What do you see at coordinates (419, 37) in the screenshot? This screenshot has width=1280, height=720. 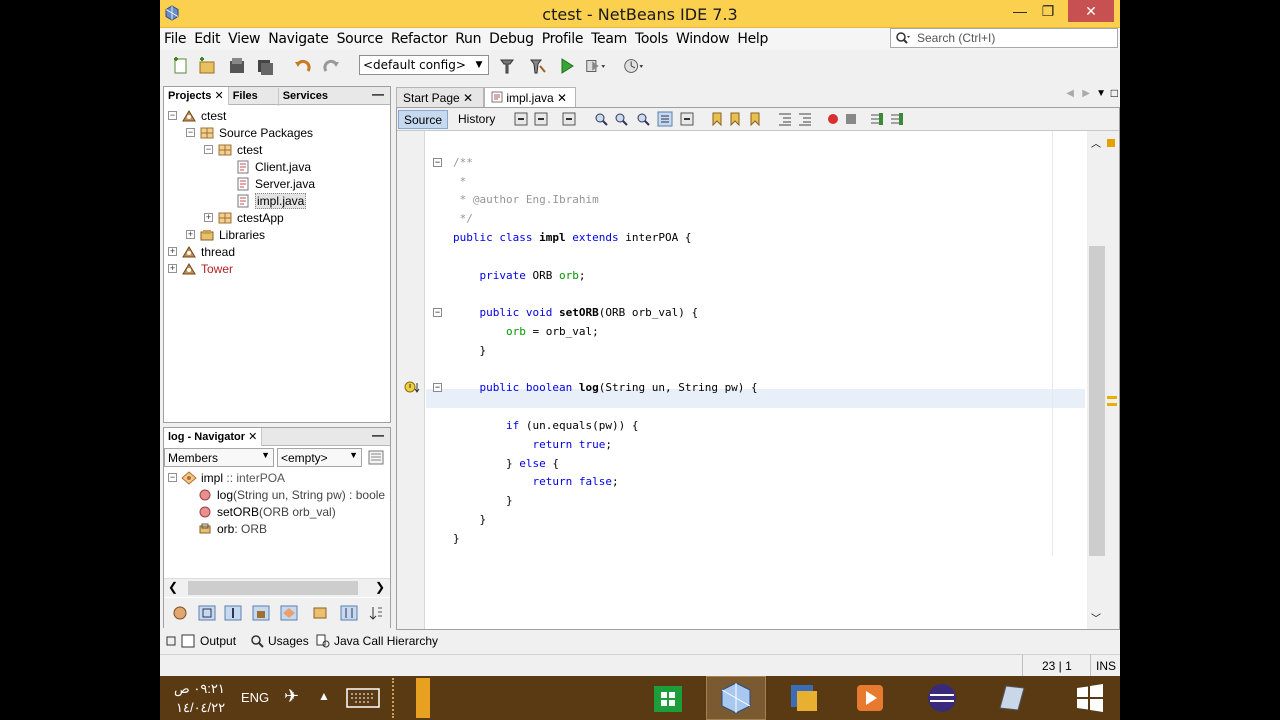 I see `menu-refactor: Refactor` at bounding box center [419, 37].